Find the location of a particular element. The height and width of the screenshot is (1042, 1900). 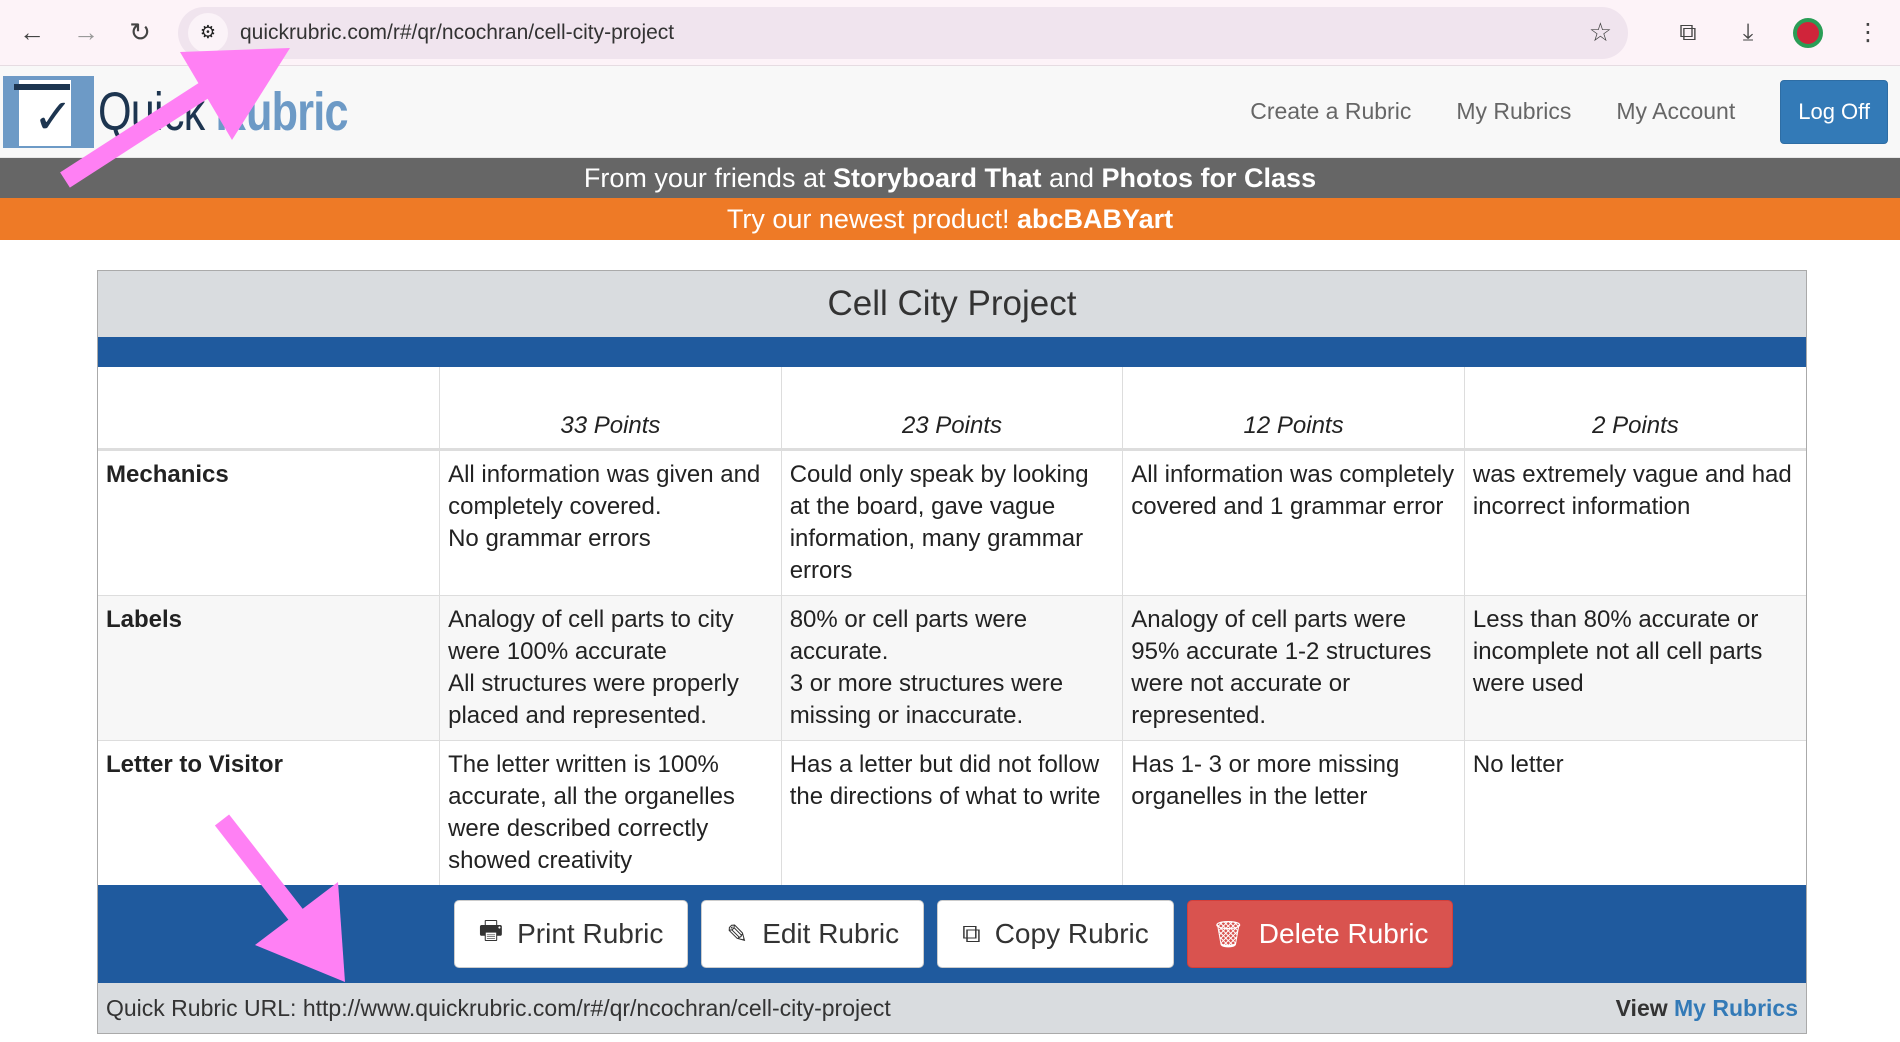

header-empty is located at coordinates (269, 409).